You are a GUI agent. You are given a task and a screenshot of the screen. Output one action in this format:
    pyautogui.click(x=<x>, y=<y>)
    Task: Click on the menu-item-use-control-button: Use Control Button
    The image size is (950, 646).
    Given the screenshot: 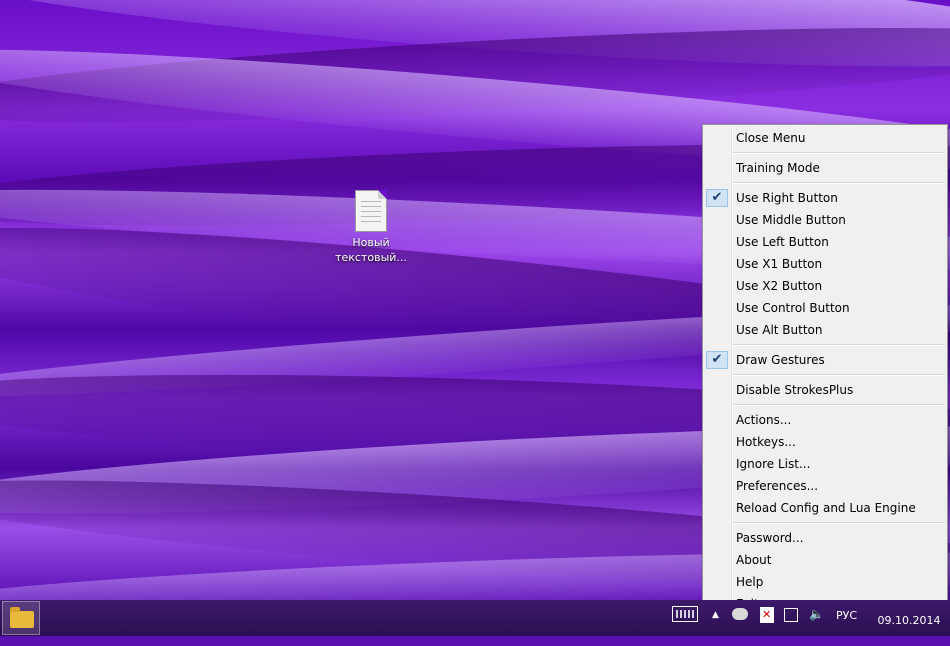 What is the action you would take?
    pyautogui.click(x=825, y=308)
    